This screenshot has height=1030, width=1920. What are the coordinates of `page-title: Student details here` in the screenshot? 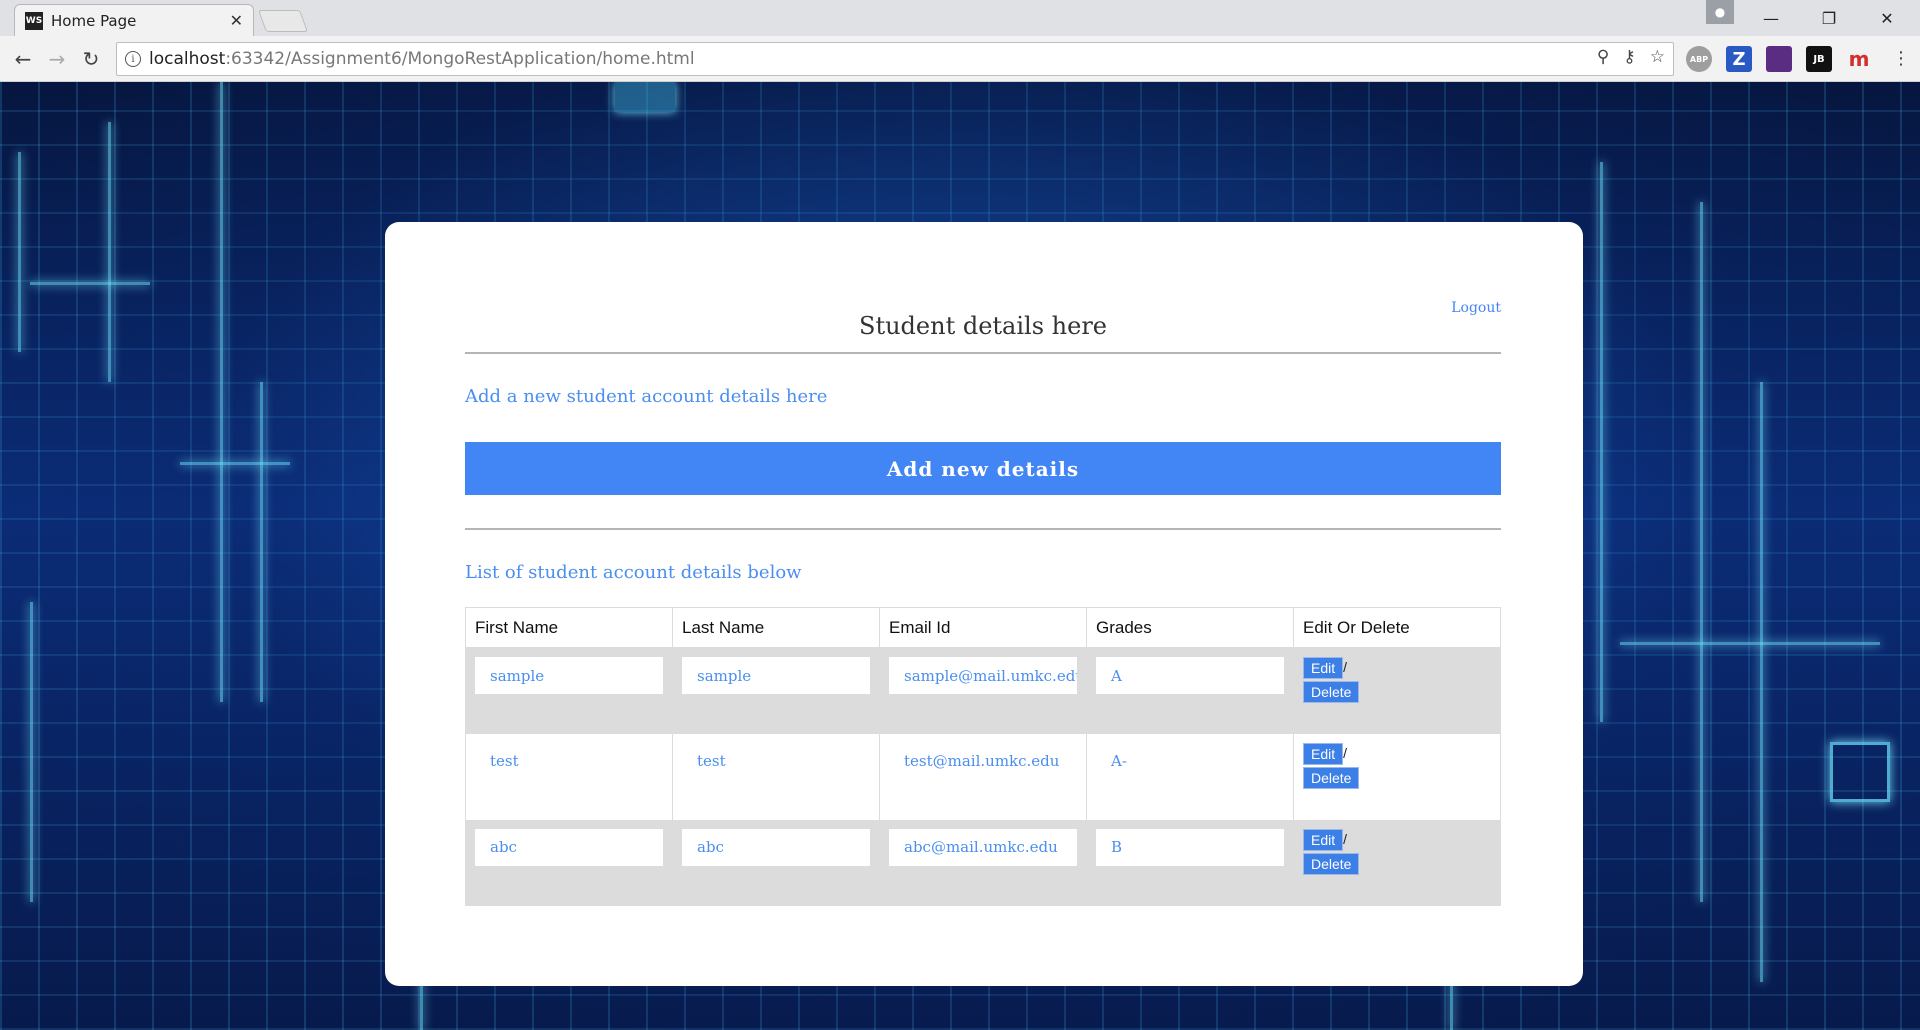 It's located at (983, 326).